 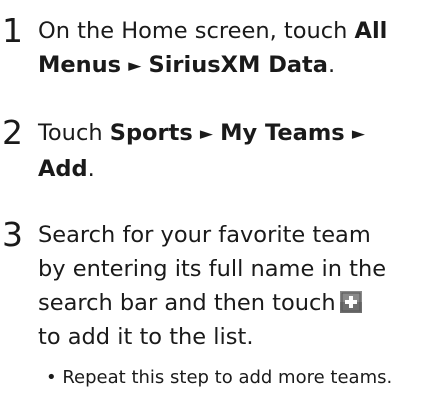 What do you see at coordinates (63, 169) in the screenshot?
I see `step-text-bold: Add` at bounding box center [63, 169].